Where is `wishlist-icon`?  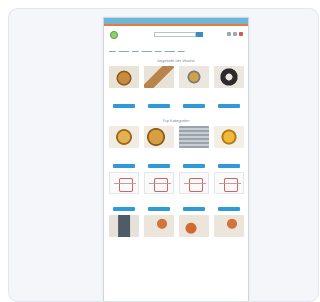 wishlist-icon is located at coordinates (235, 34).